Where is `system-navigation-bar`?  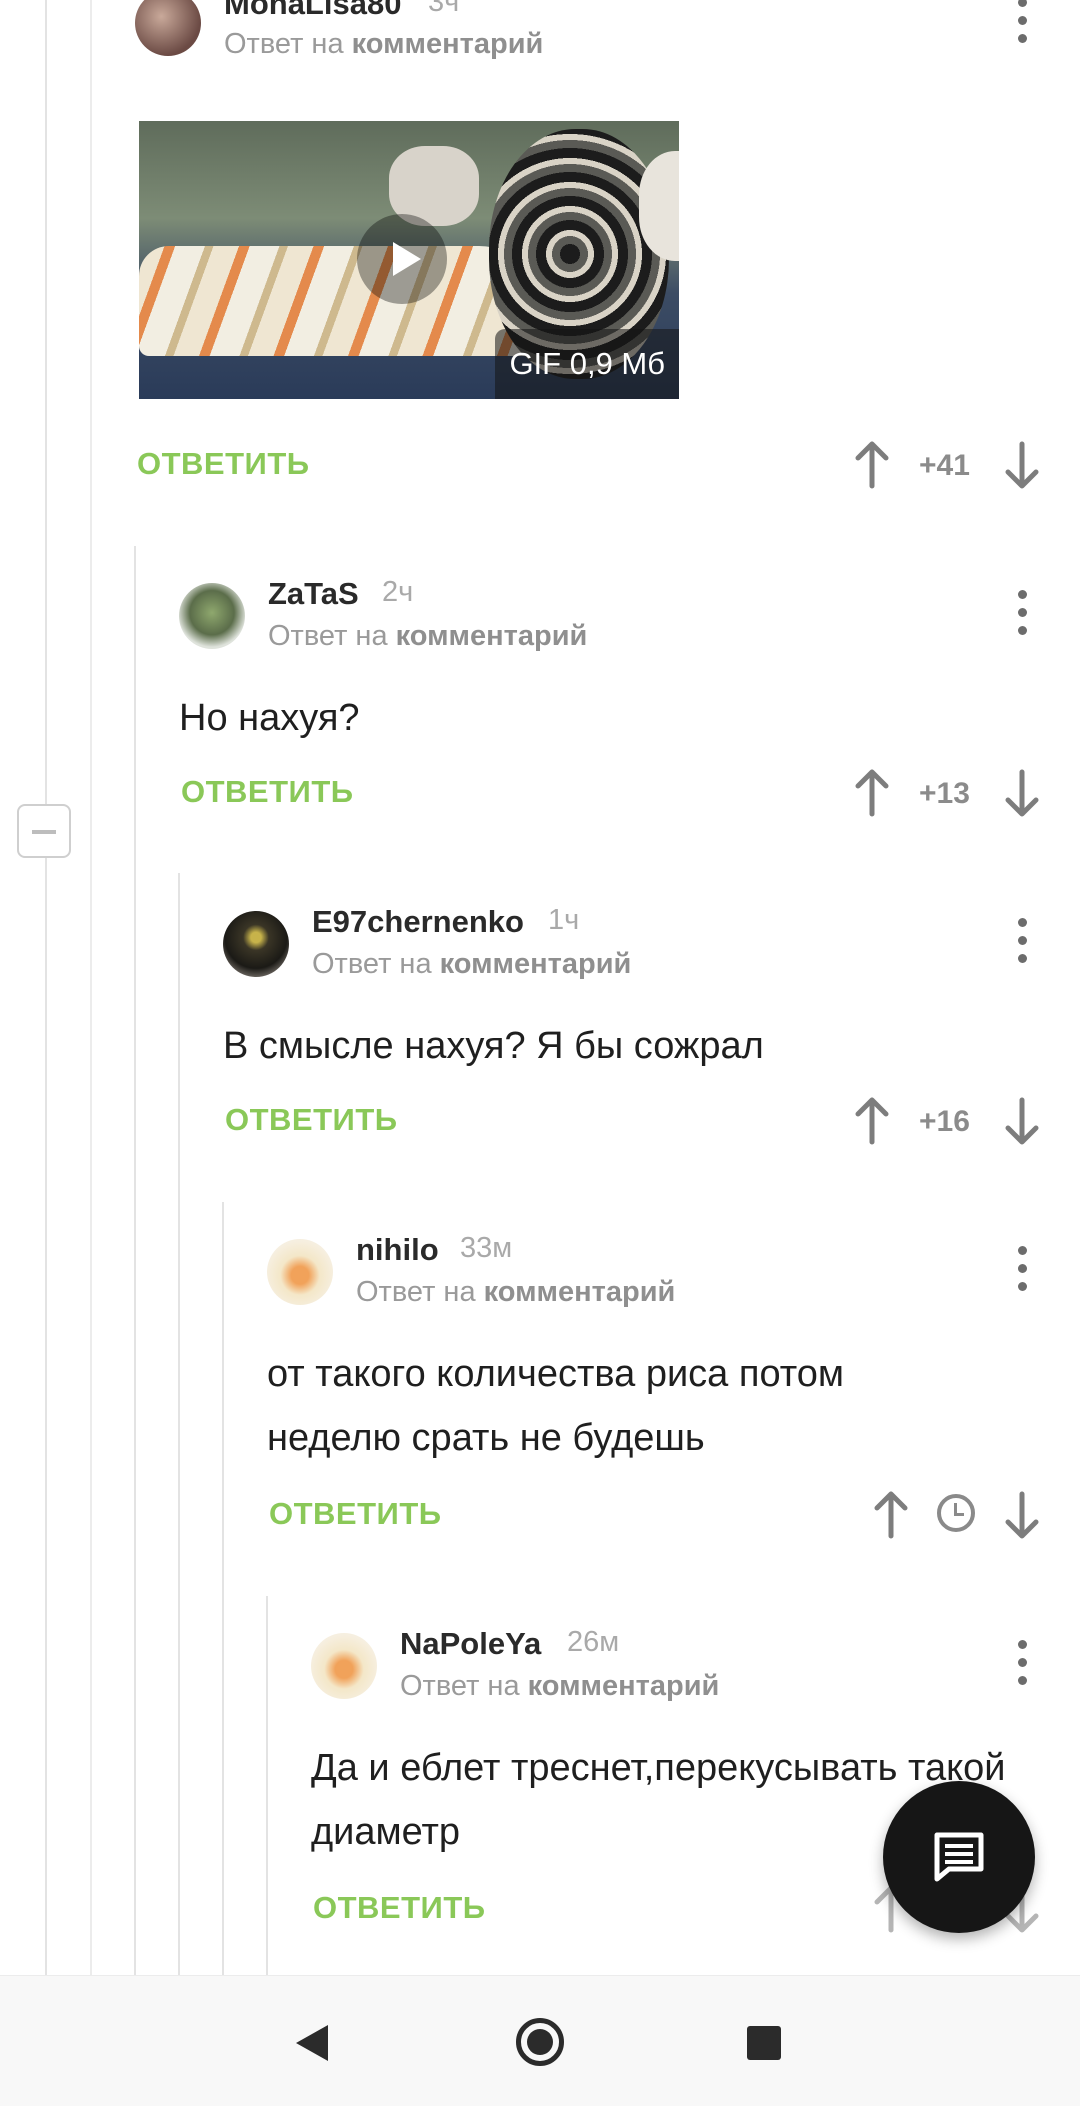
system-navigation-bar is located at coordinates (540, 2040).